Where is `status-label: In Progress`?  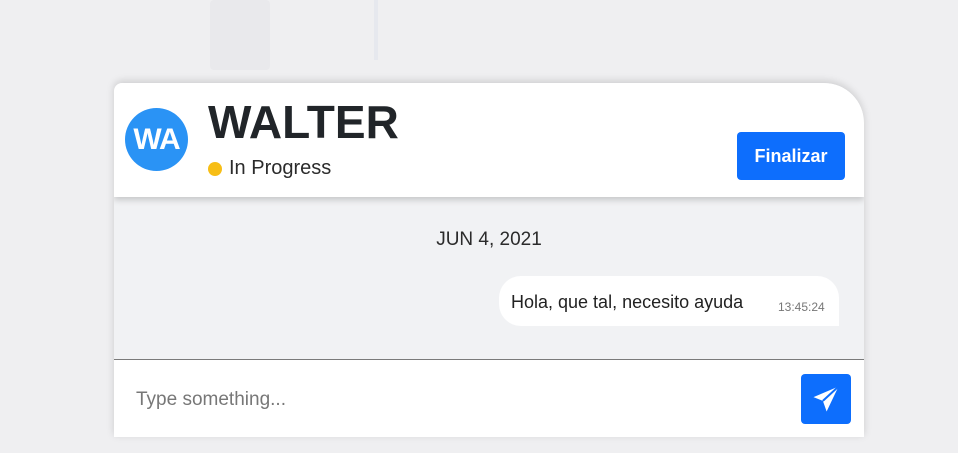 status-label: In Progress is located at coordinates (280, 168).